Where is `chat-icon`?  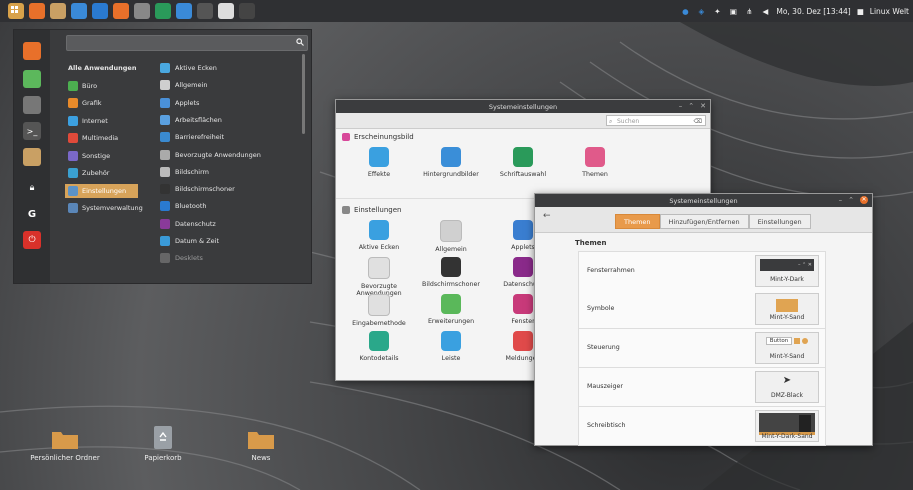 chat-icon is located at coordinates (79, 11).